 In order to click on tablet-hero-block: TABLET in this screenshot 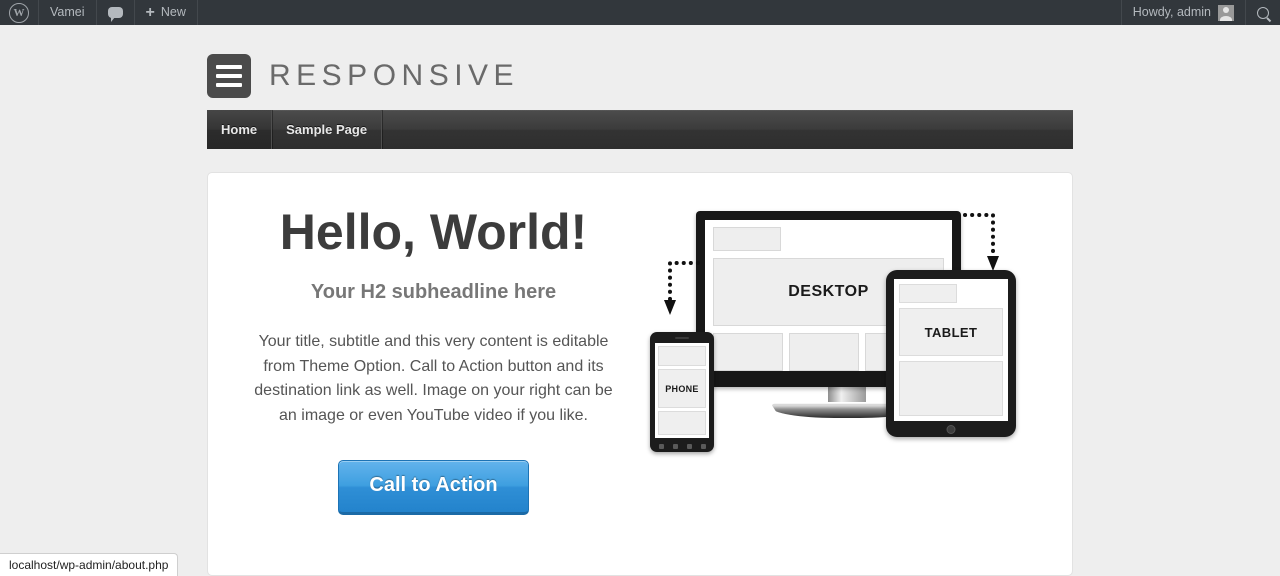, I will do `click(951, 332)`.